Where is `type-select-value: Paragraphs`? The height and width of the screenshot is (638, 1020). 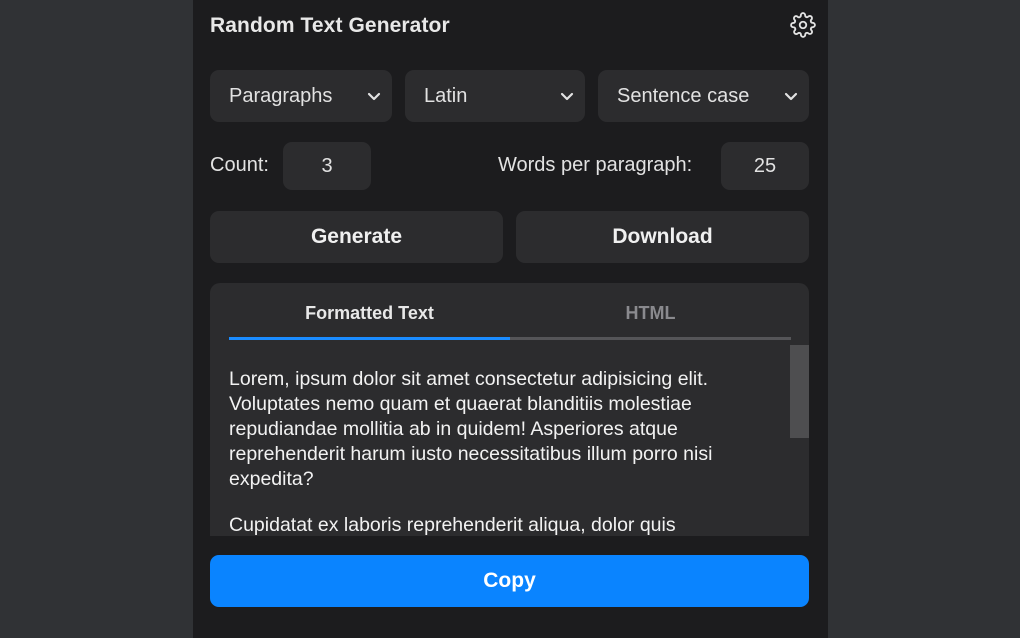 type-select-value: Paragraphs is located at coordinates (281, 96).